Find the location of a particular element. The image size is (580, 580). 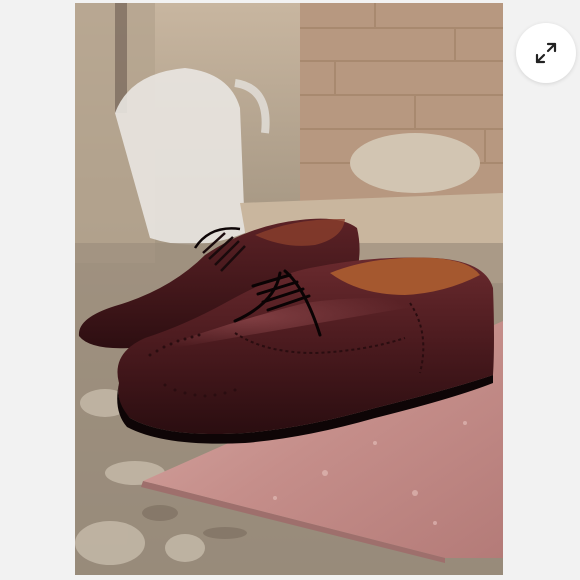

expand-button is located at coordinates (546, 53).